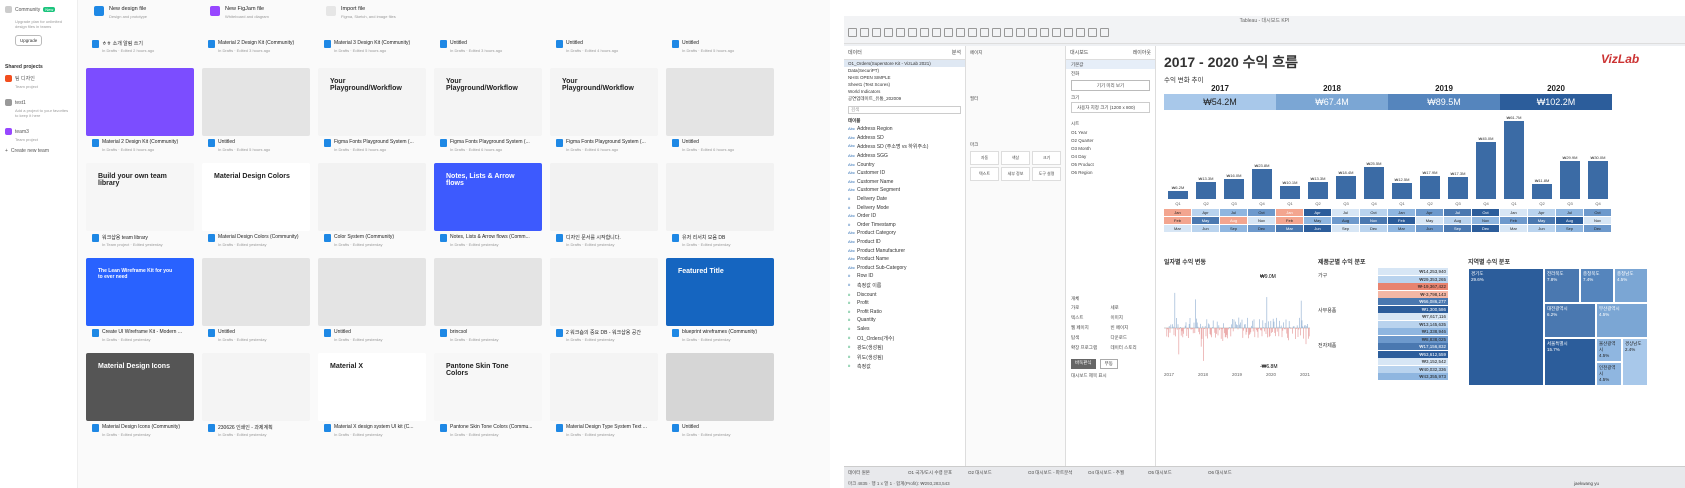 The height and width of the screenshot is (488, 1685). Describe the element at coordinates (38, 151) in the screenshot. I see `create-team: + Create new team` at that location.